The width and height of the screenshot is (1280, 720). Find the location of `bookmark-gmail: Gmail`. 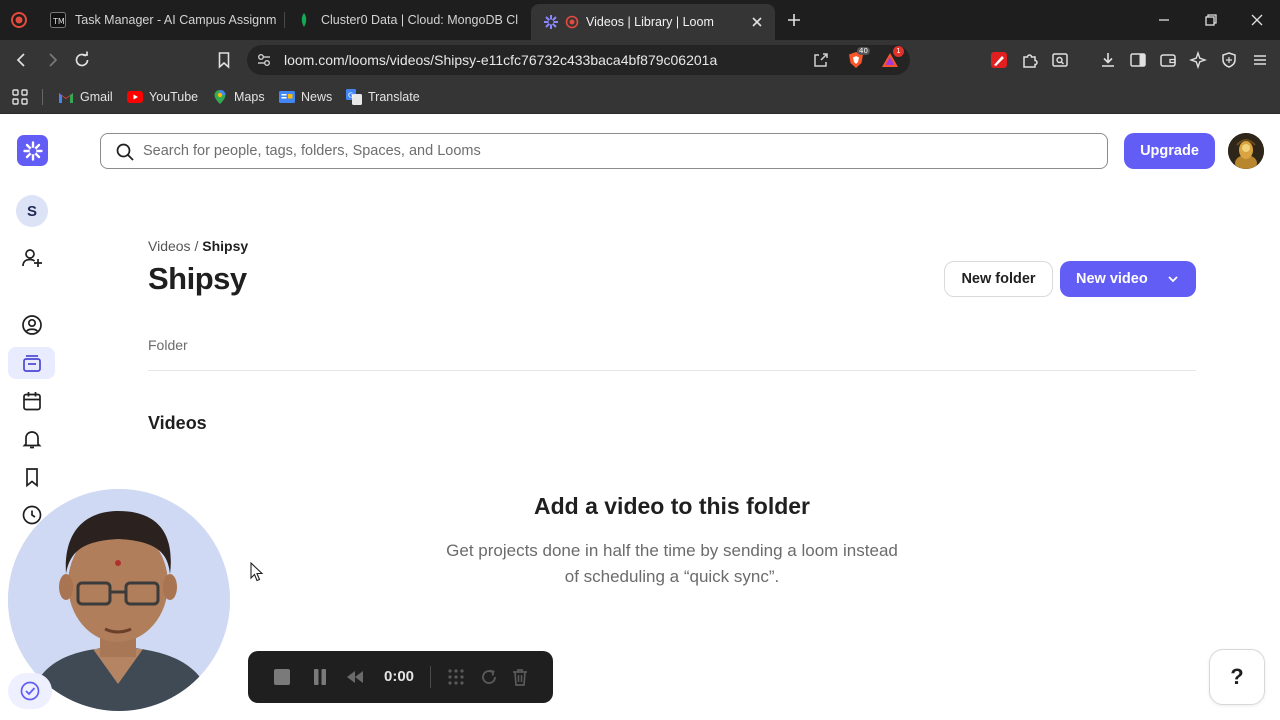

bookmark-gmail: Gmail is located at coordinates (85, 97).